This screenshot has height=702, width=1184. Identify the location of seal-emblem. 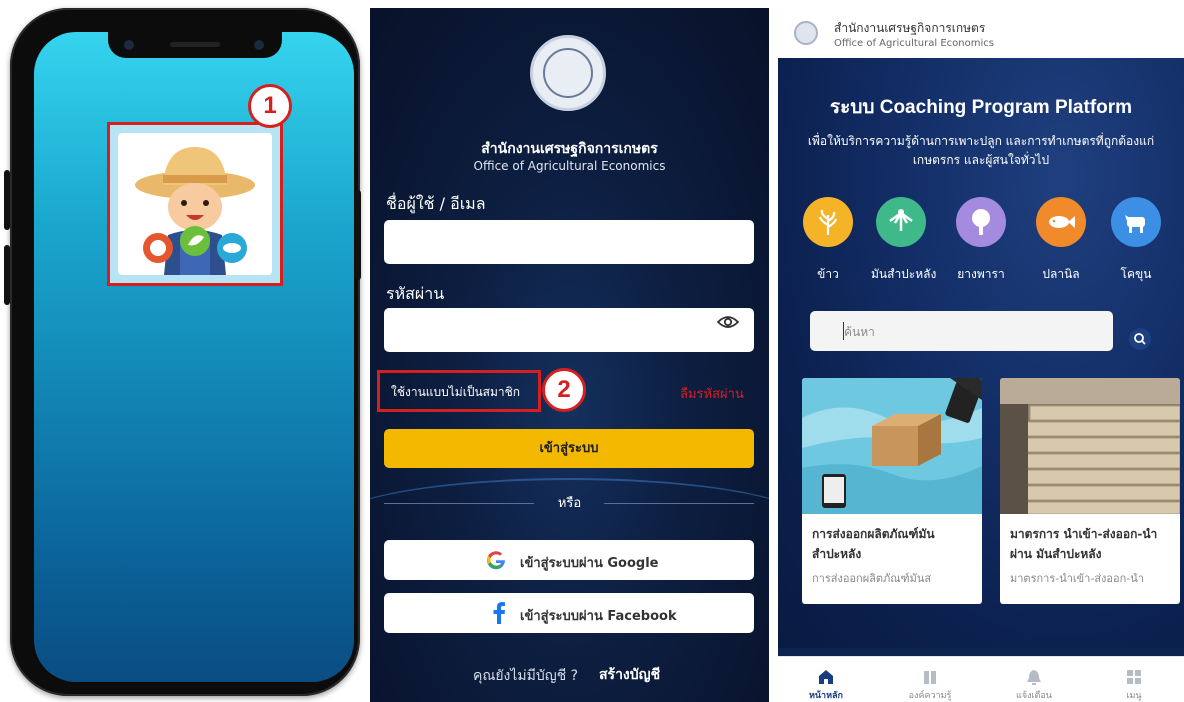
(568, 73).